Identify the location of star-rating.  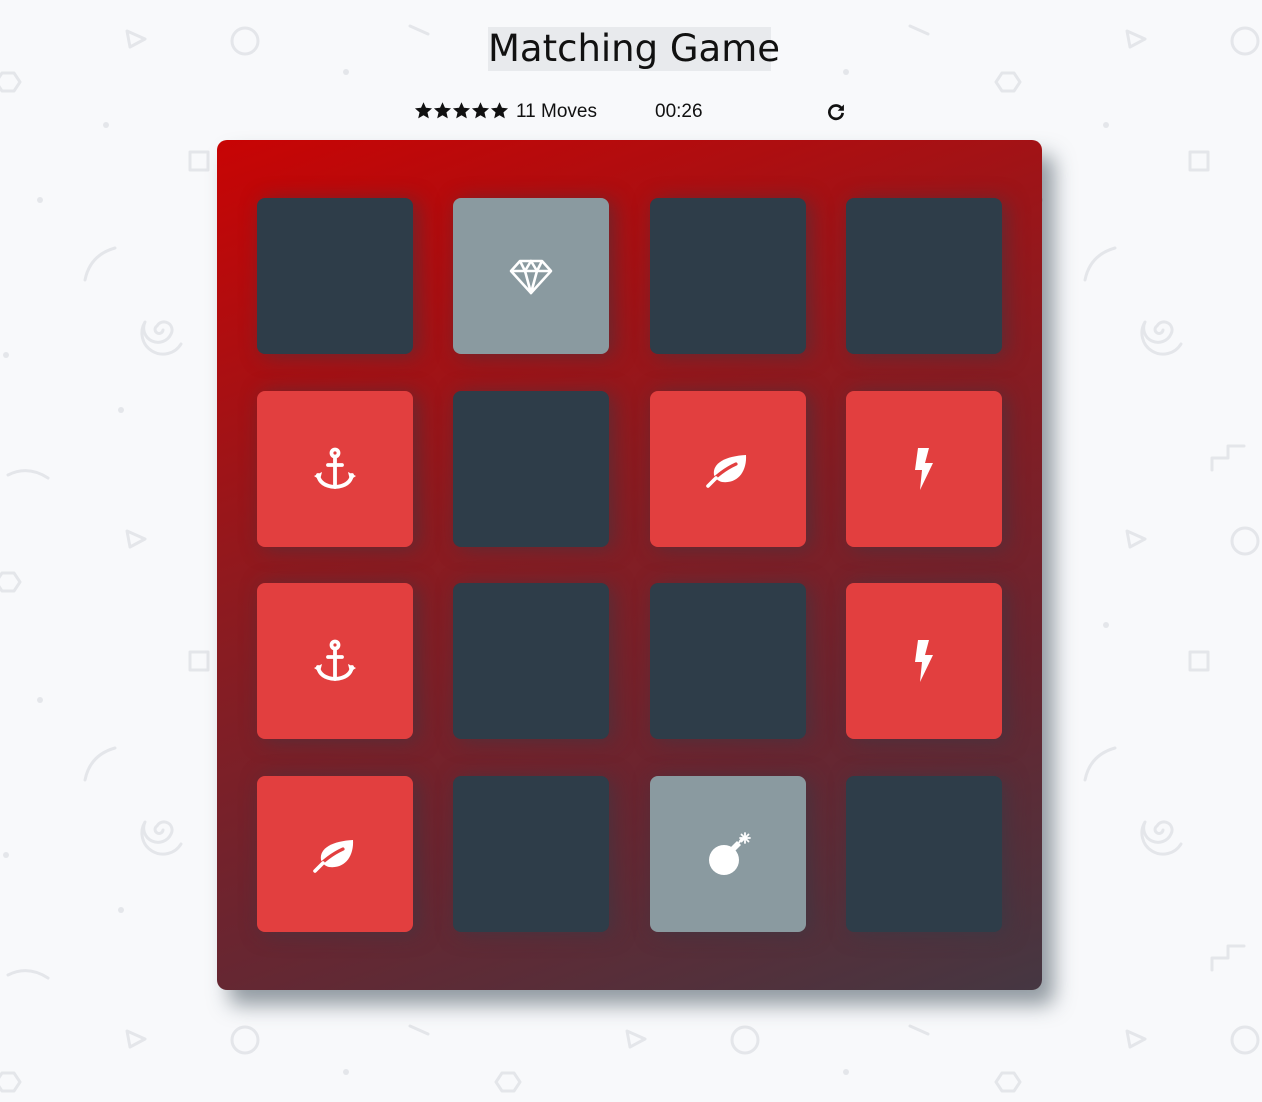
(461, 113).